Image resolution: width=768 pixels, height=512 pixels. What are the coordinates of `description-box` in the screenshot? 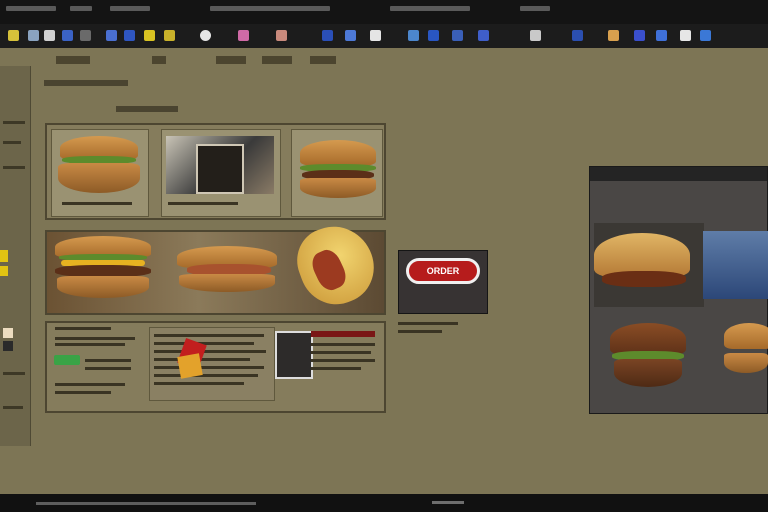 It's located at (212, 364).